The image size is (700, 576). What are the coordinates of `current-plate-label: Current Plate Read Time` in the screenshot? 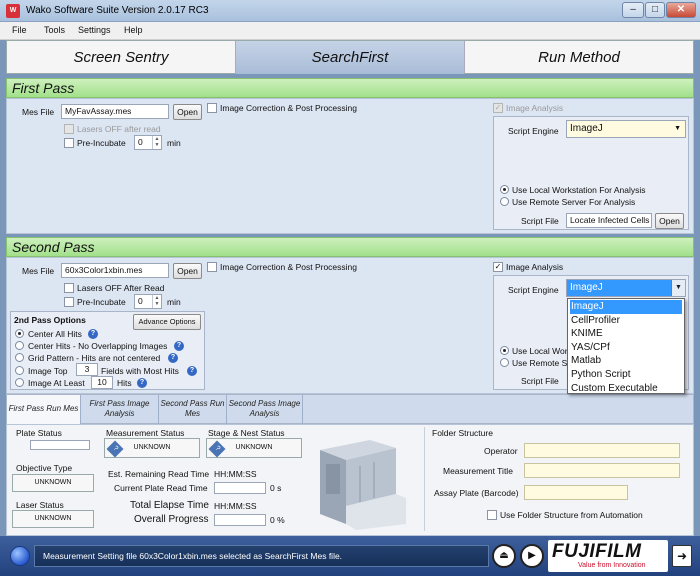 It's located at (161, 488).